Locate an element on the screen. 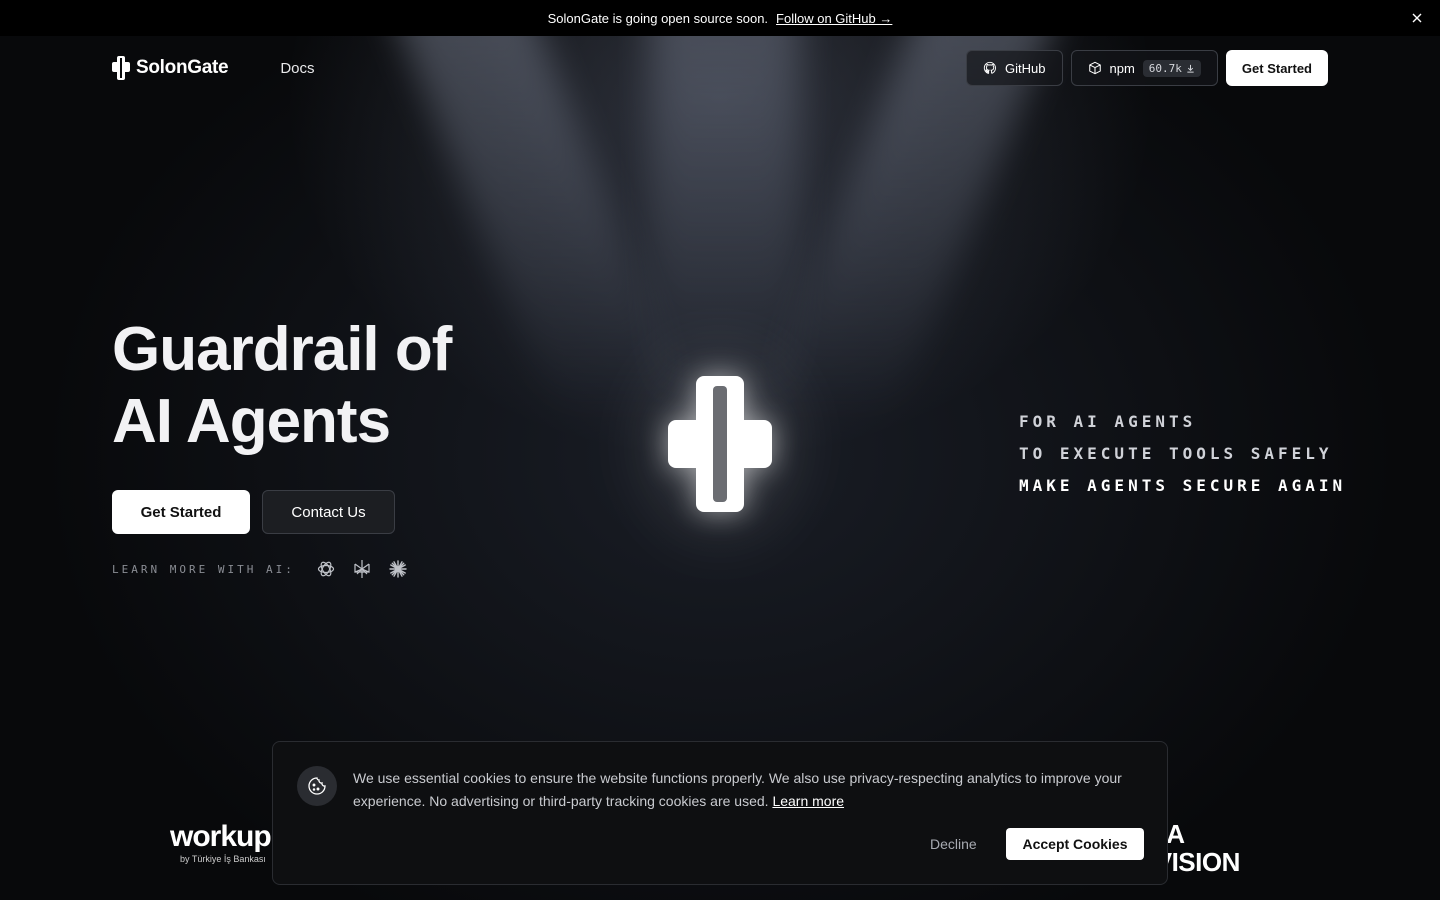 The image size is (1440, 900). nav-docs-link: Docs is located at coordinates (297, 68).